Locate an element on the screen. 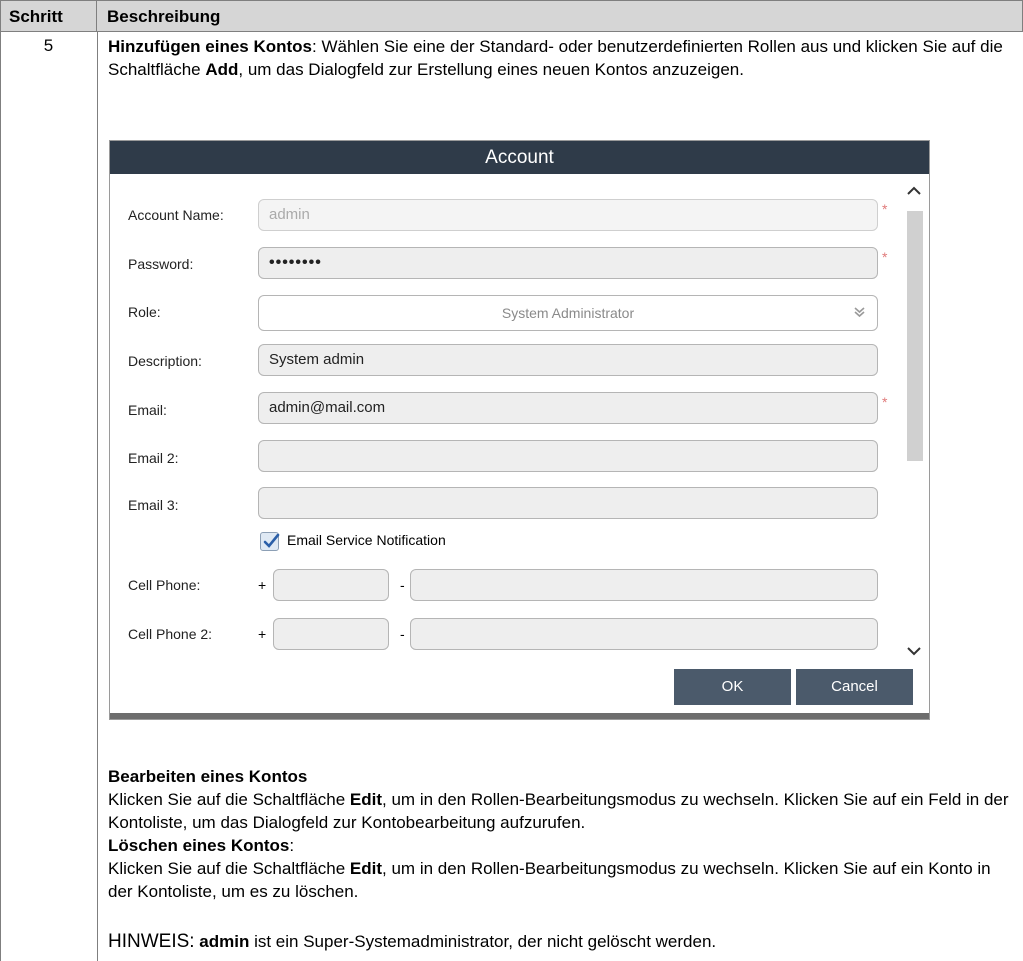 The height and width of the screenshot is (961, 1023). chevron-double-down-icon is located at coordinates (859, 313).